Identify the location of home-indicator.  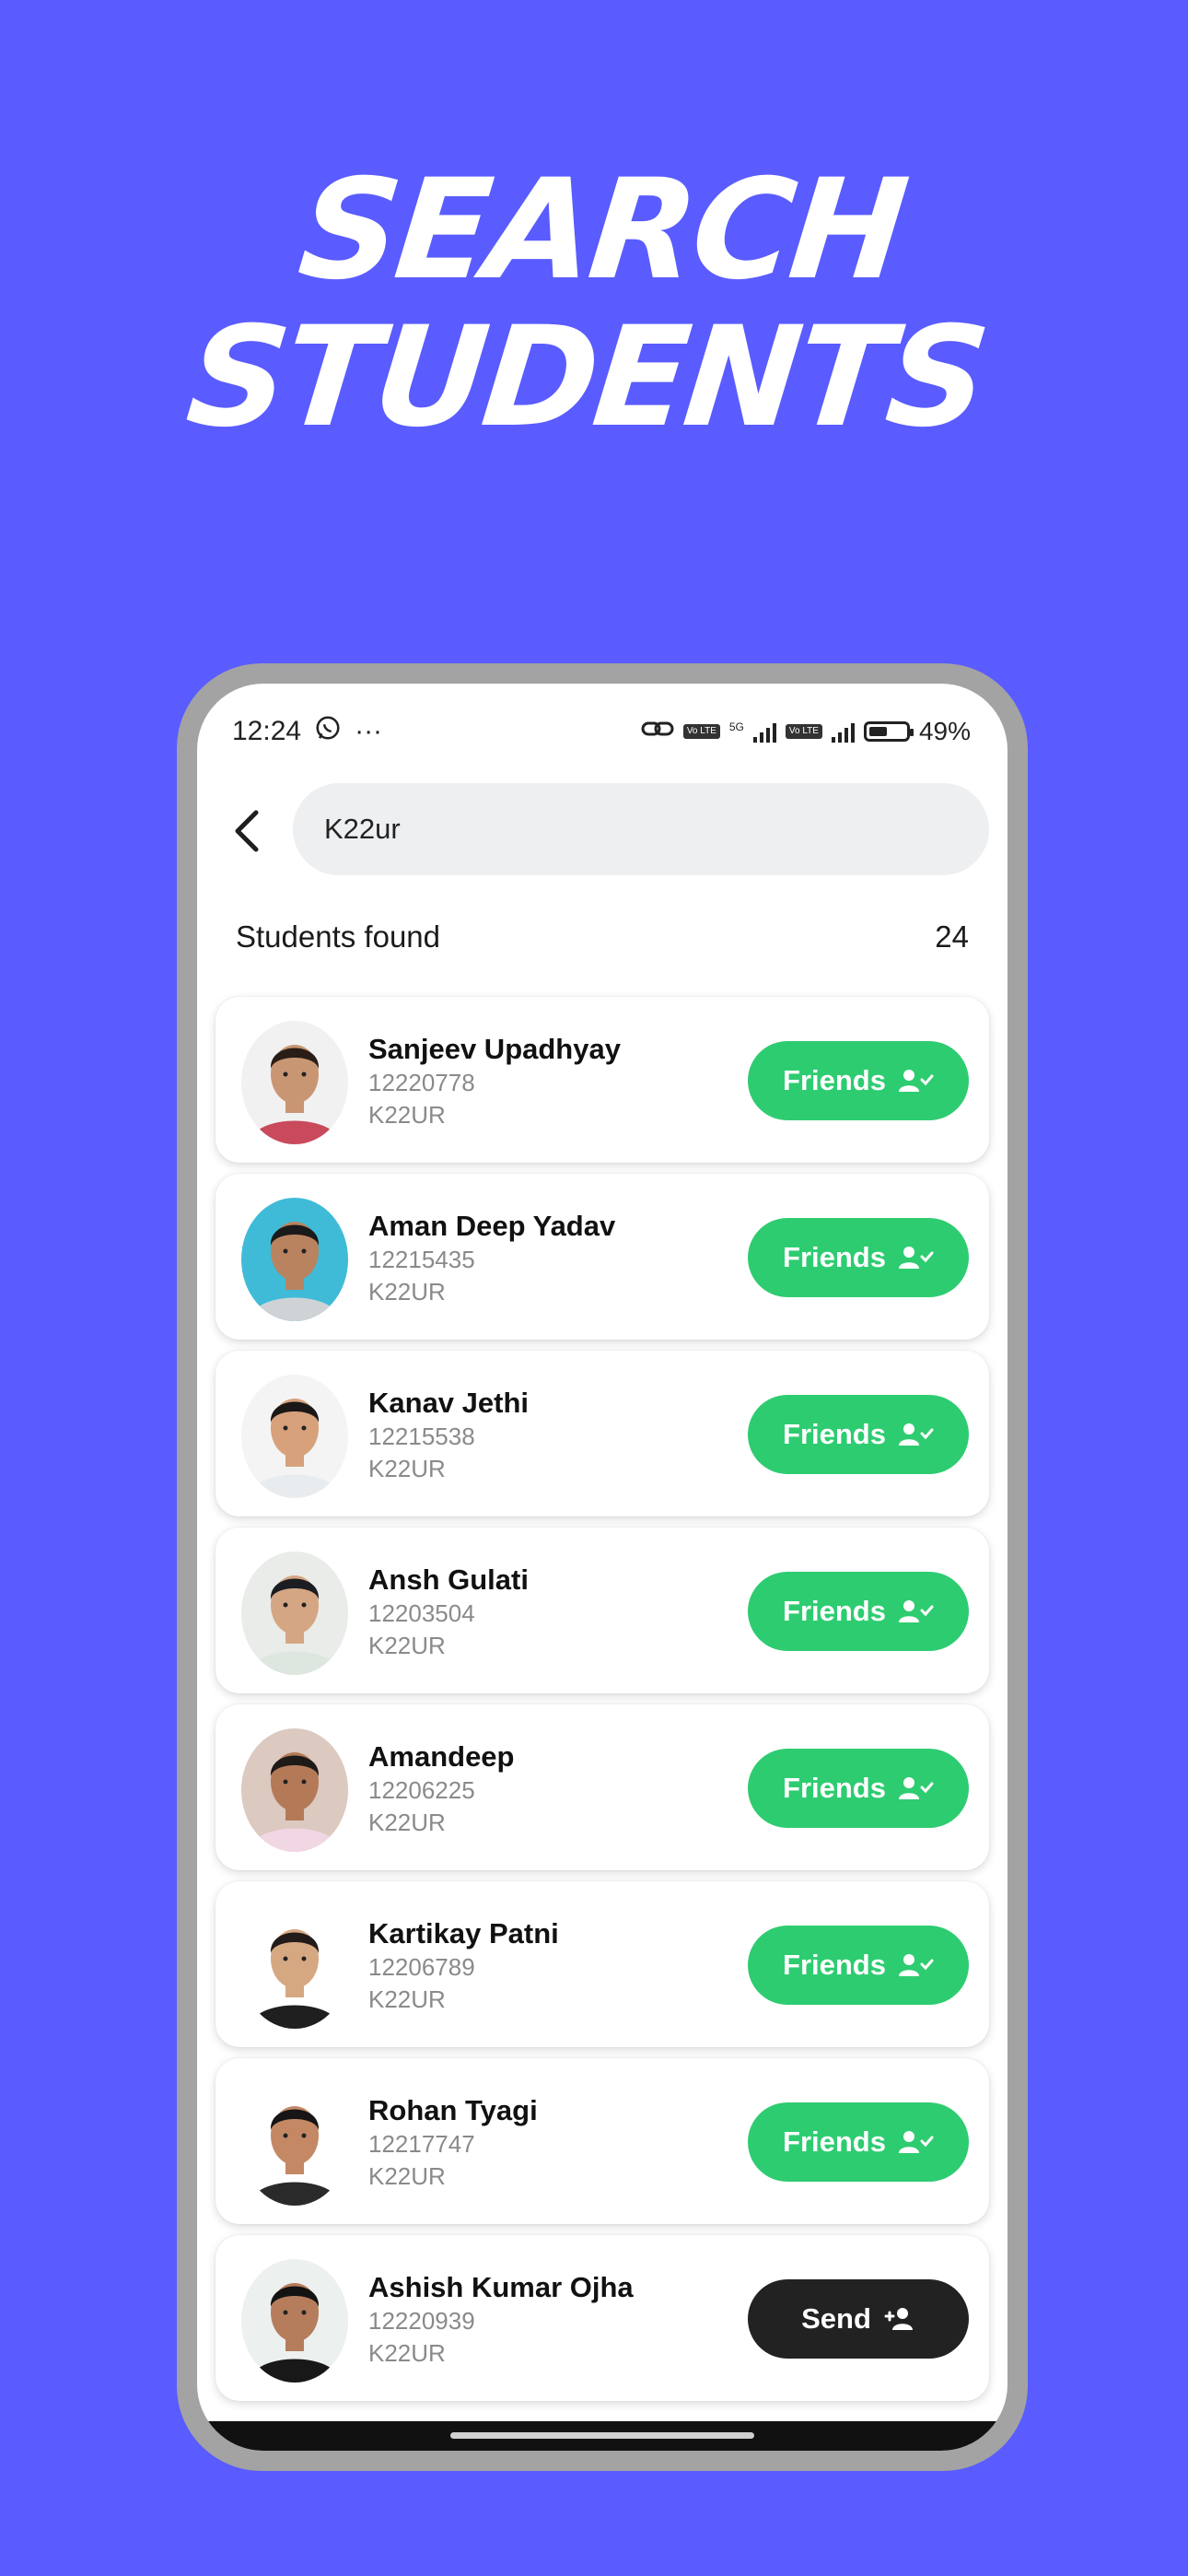
(602, 2435).